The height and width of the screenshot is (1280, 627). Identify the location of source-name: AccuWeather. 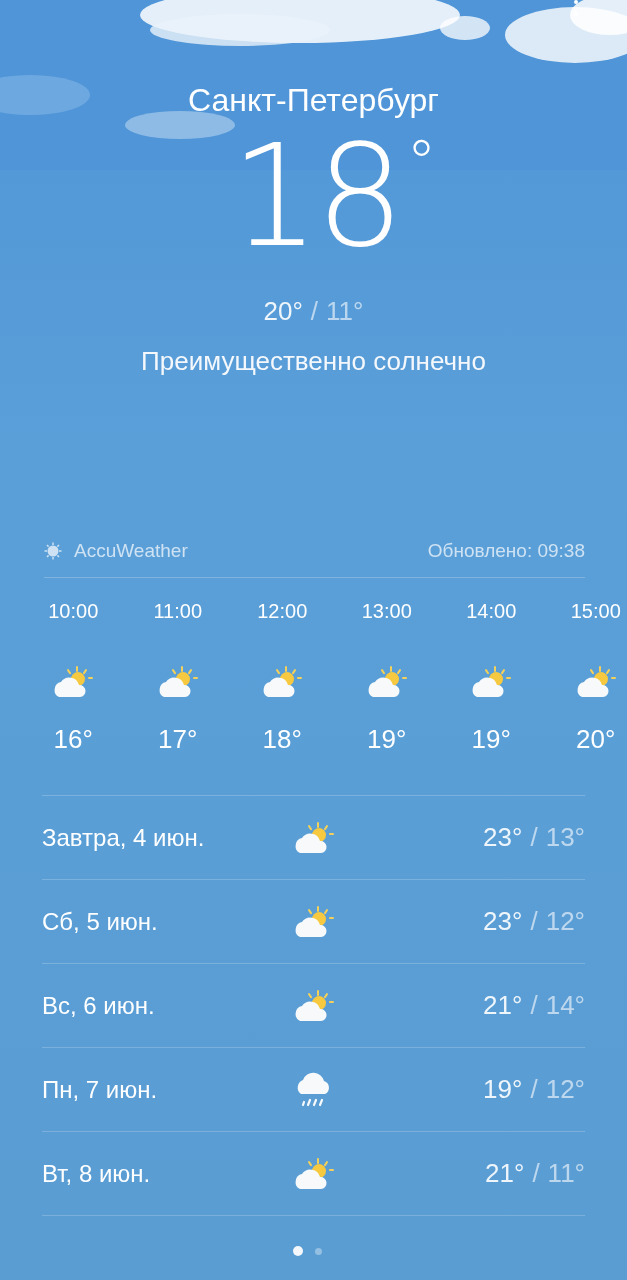
(131, 551).